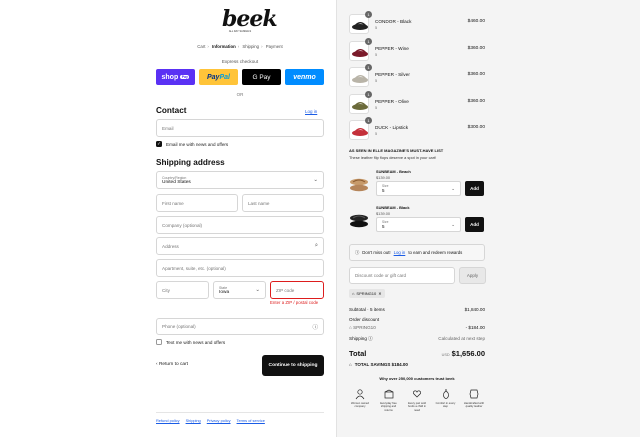  I want to click on apply-discount-button: Apply, so click(472, 275).